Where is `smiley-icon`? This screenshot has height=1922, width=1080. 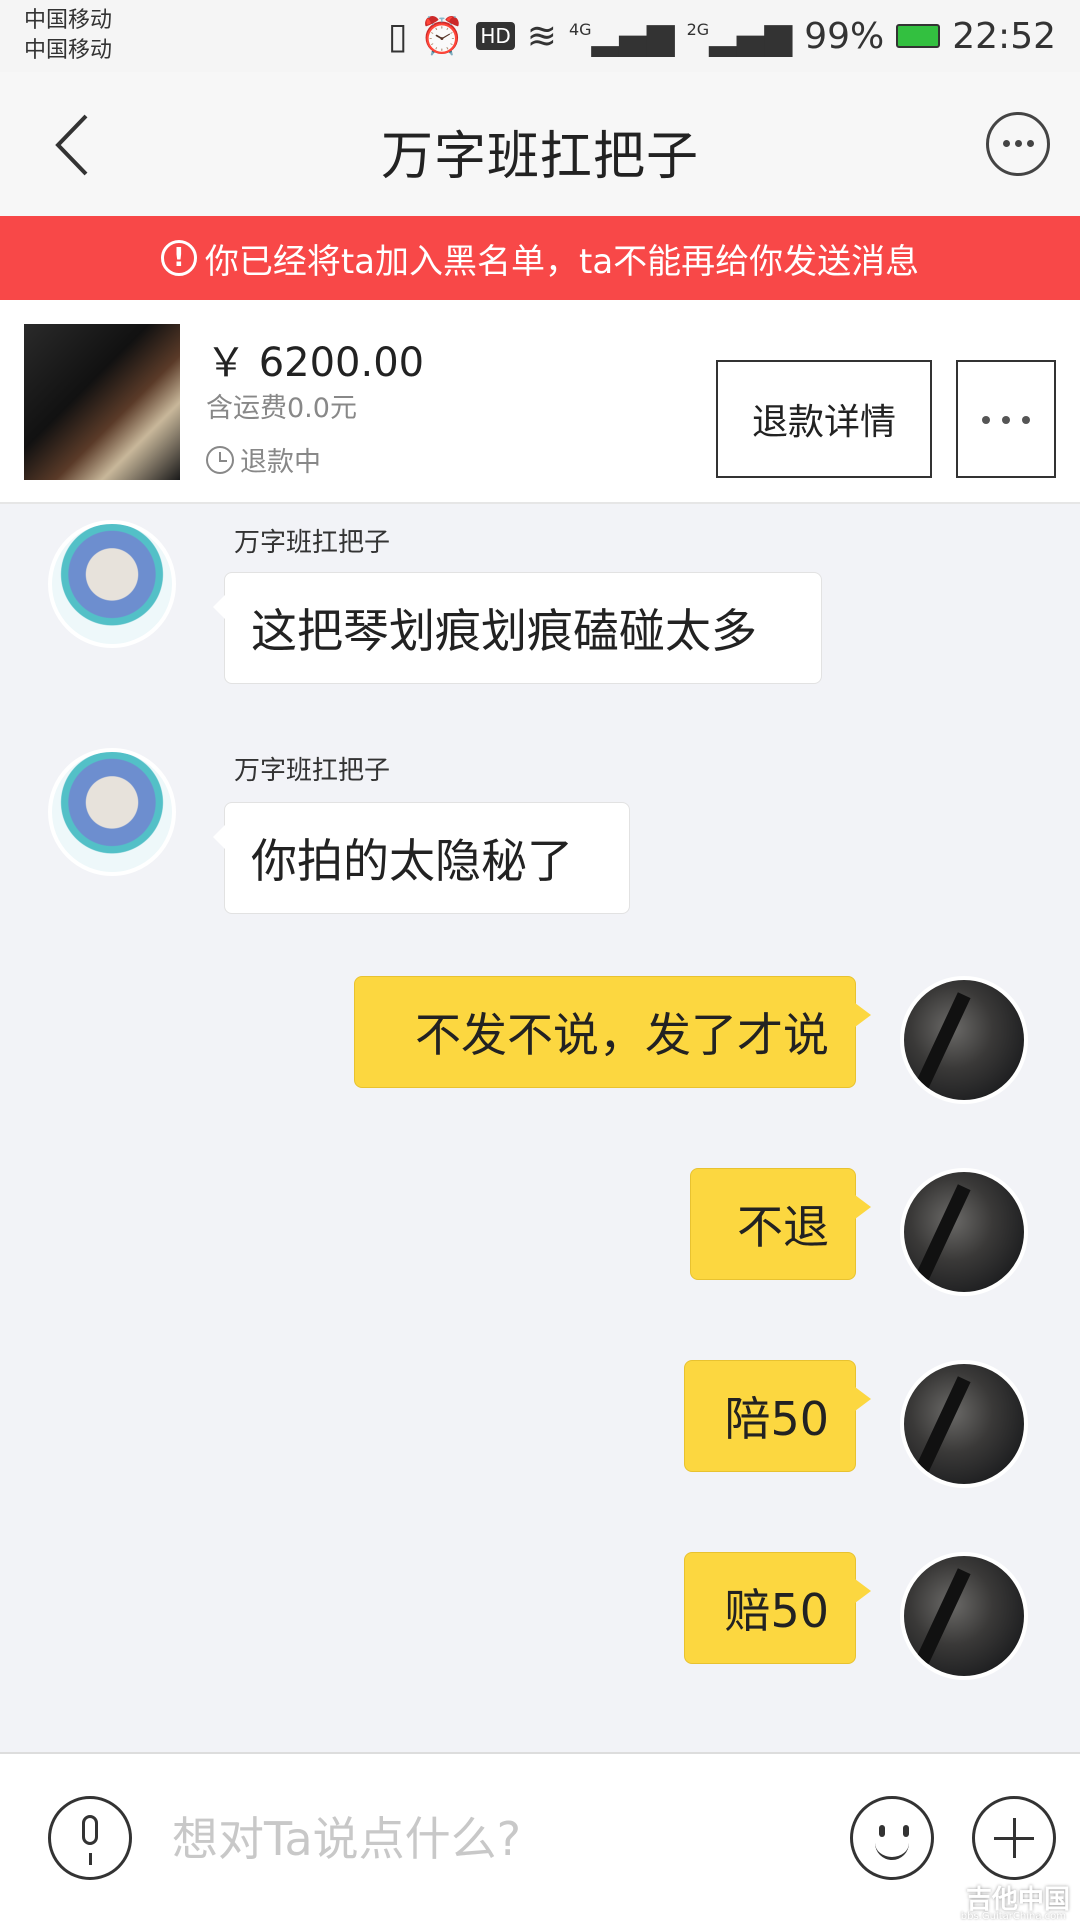 smiley-icon is located at coordinates (882, 1831).